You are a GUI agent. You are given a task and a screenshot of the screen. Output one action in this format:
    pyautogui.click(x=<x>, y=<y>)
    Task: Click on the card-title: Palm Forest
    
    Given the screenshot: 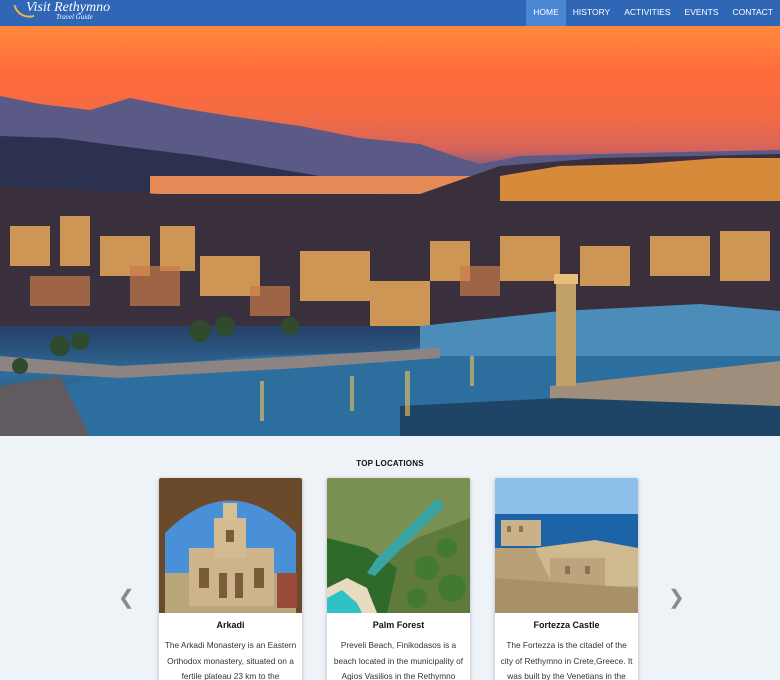 What is the action you would take?
    pyautogui.click(x=398, y=625)
    